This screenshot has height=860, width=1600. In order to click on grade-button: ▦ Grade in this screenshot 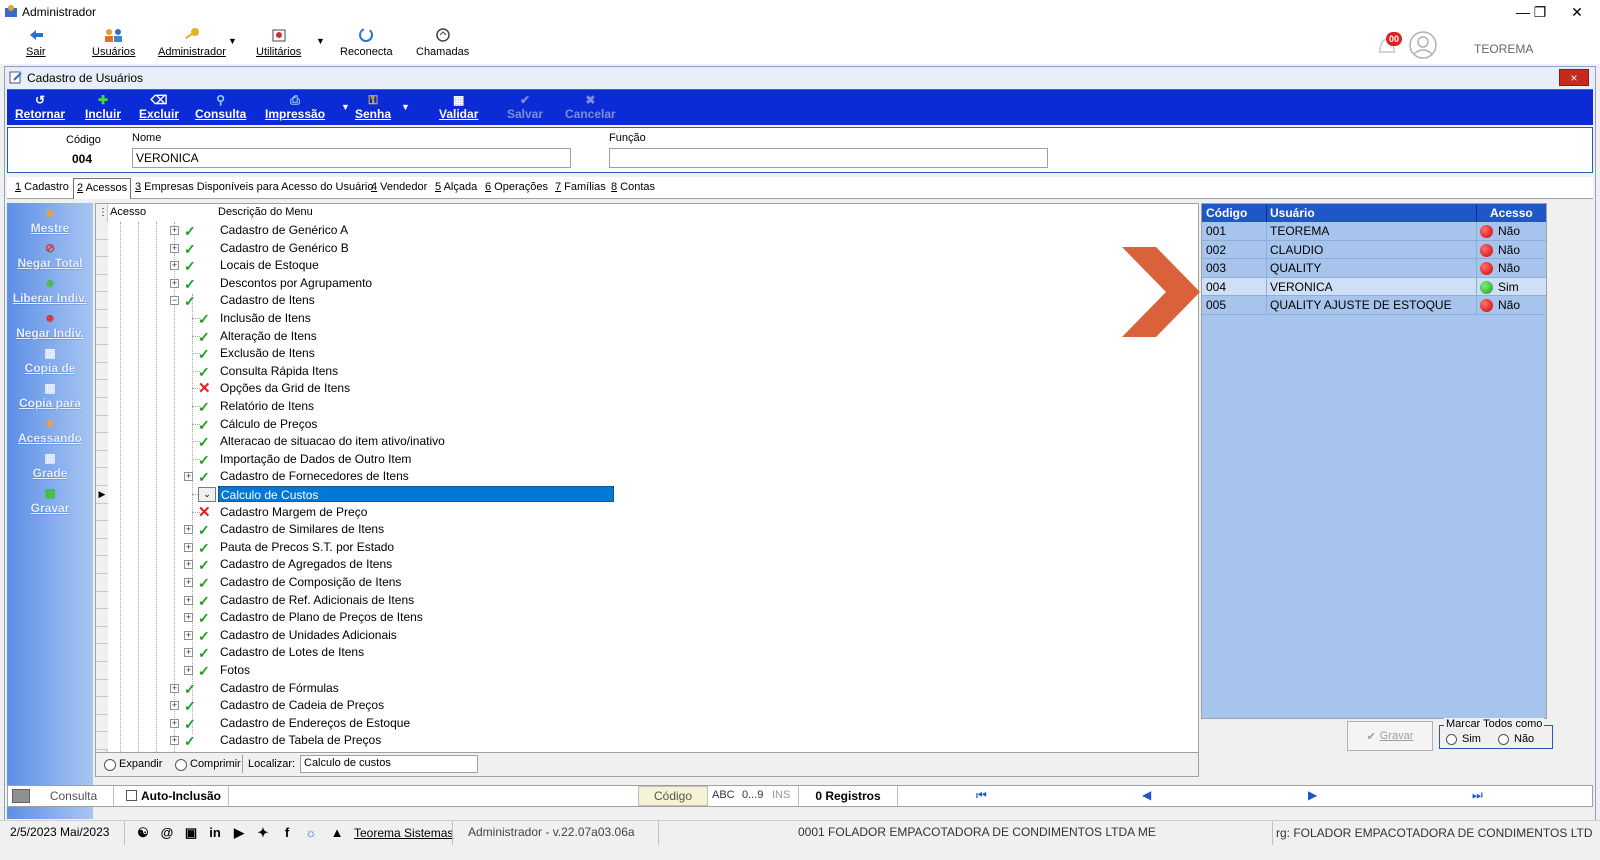, I will do `click(50, 465)`.